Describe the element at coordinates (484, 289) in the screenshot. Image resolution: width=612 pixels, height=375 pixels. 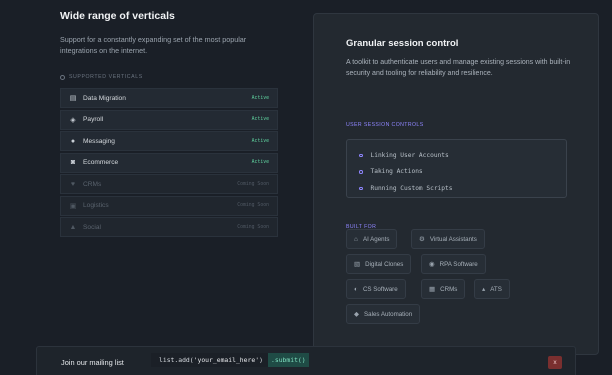
I see `person-icon: ▴` at that location.